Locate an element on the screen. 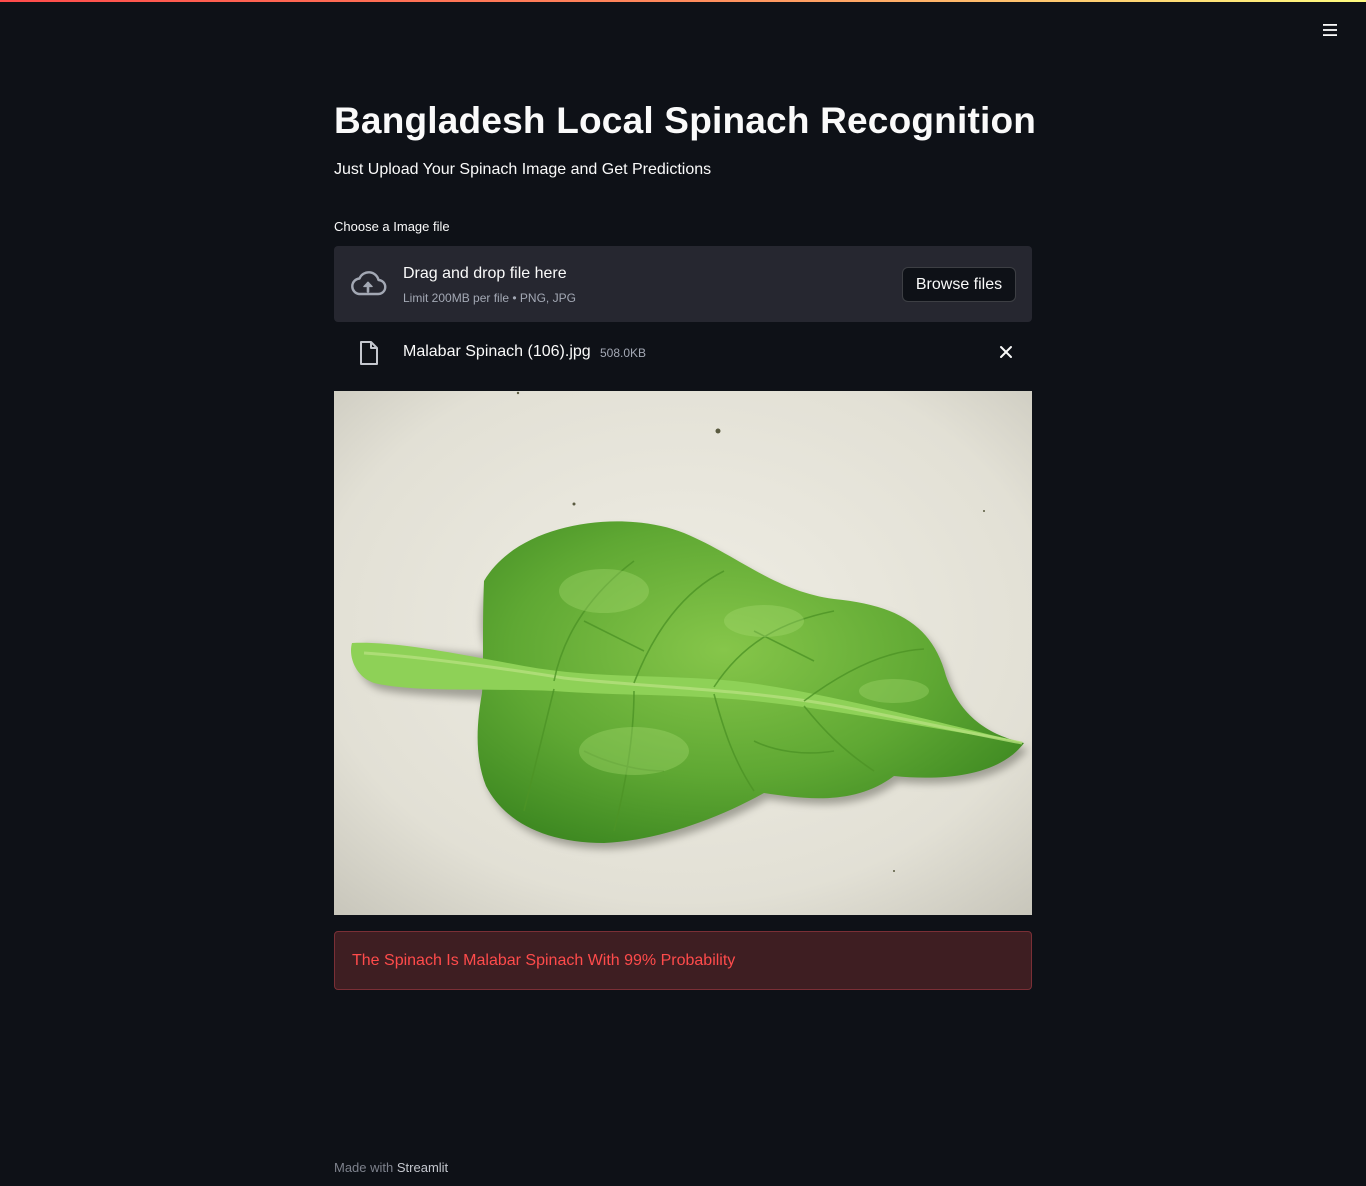 The width and height of the screenshot is (1366, 1186). main-menu-button is located at coordinates (1330, 30).